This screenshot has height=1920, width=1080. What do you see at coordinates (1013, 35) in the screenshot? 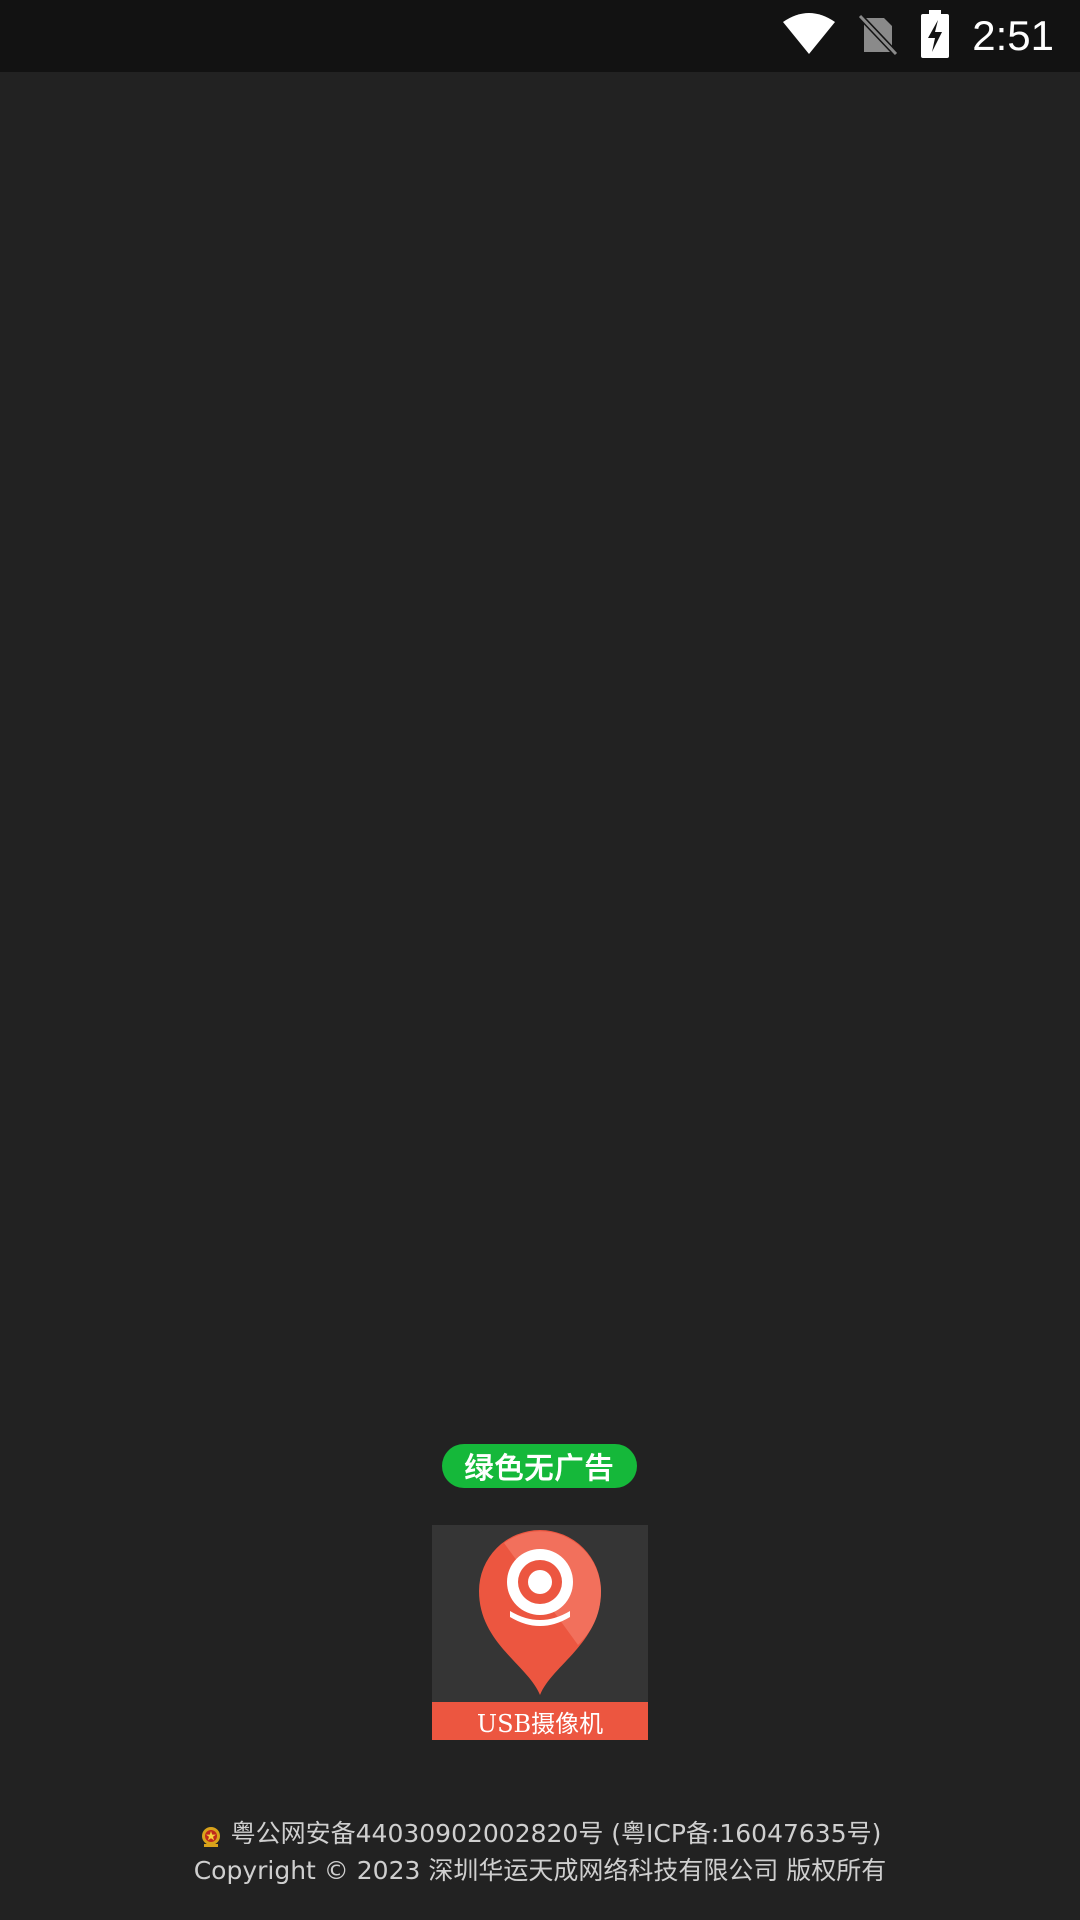
I see `status-time: 2:51` at bounding box center [1013, 35].